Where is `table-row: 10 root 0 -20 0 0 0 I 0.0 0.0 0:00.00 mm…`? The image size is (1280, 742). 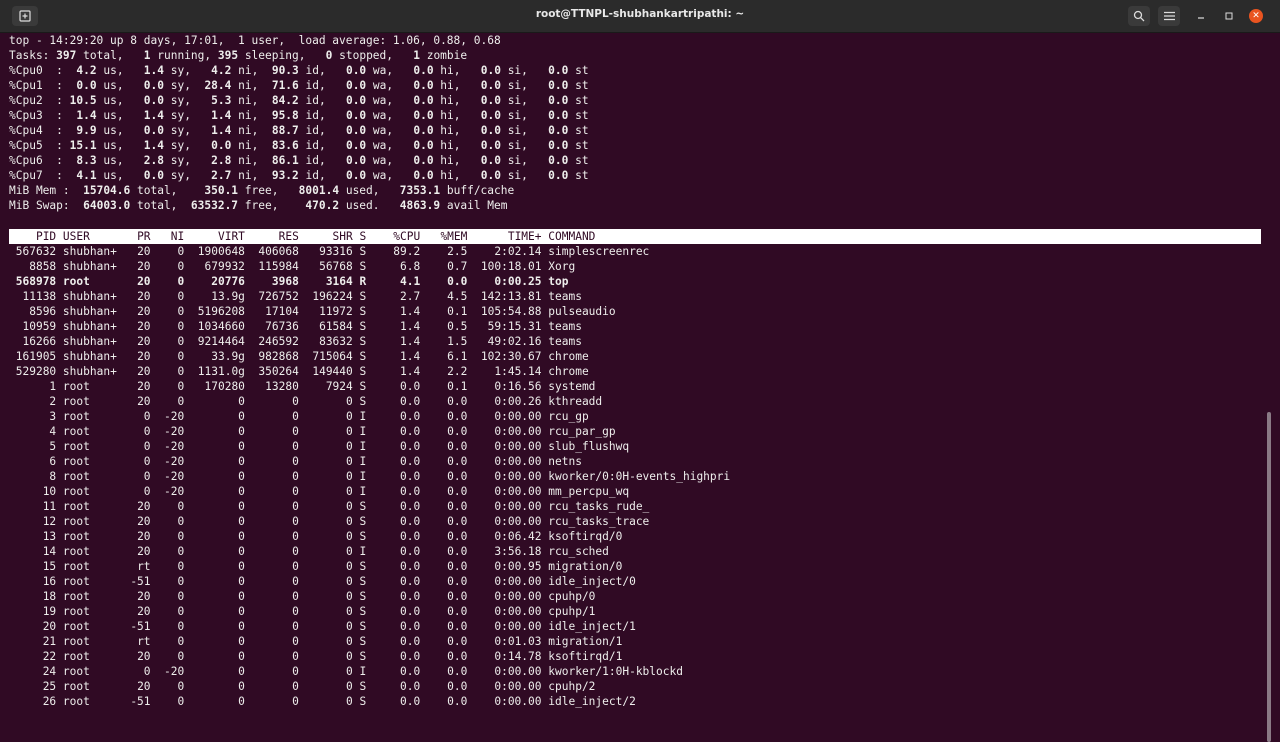
table-row: 10 root 0 -20 0 0 0 I 0.0 0.0 0:00.00 mm… is located at coordinates (319, 491).